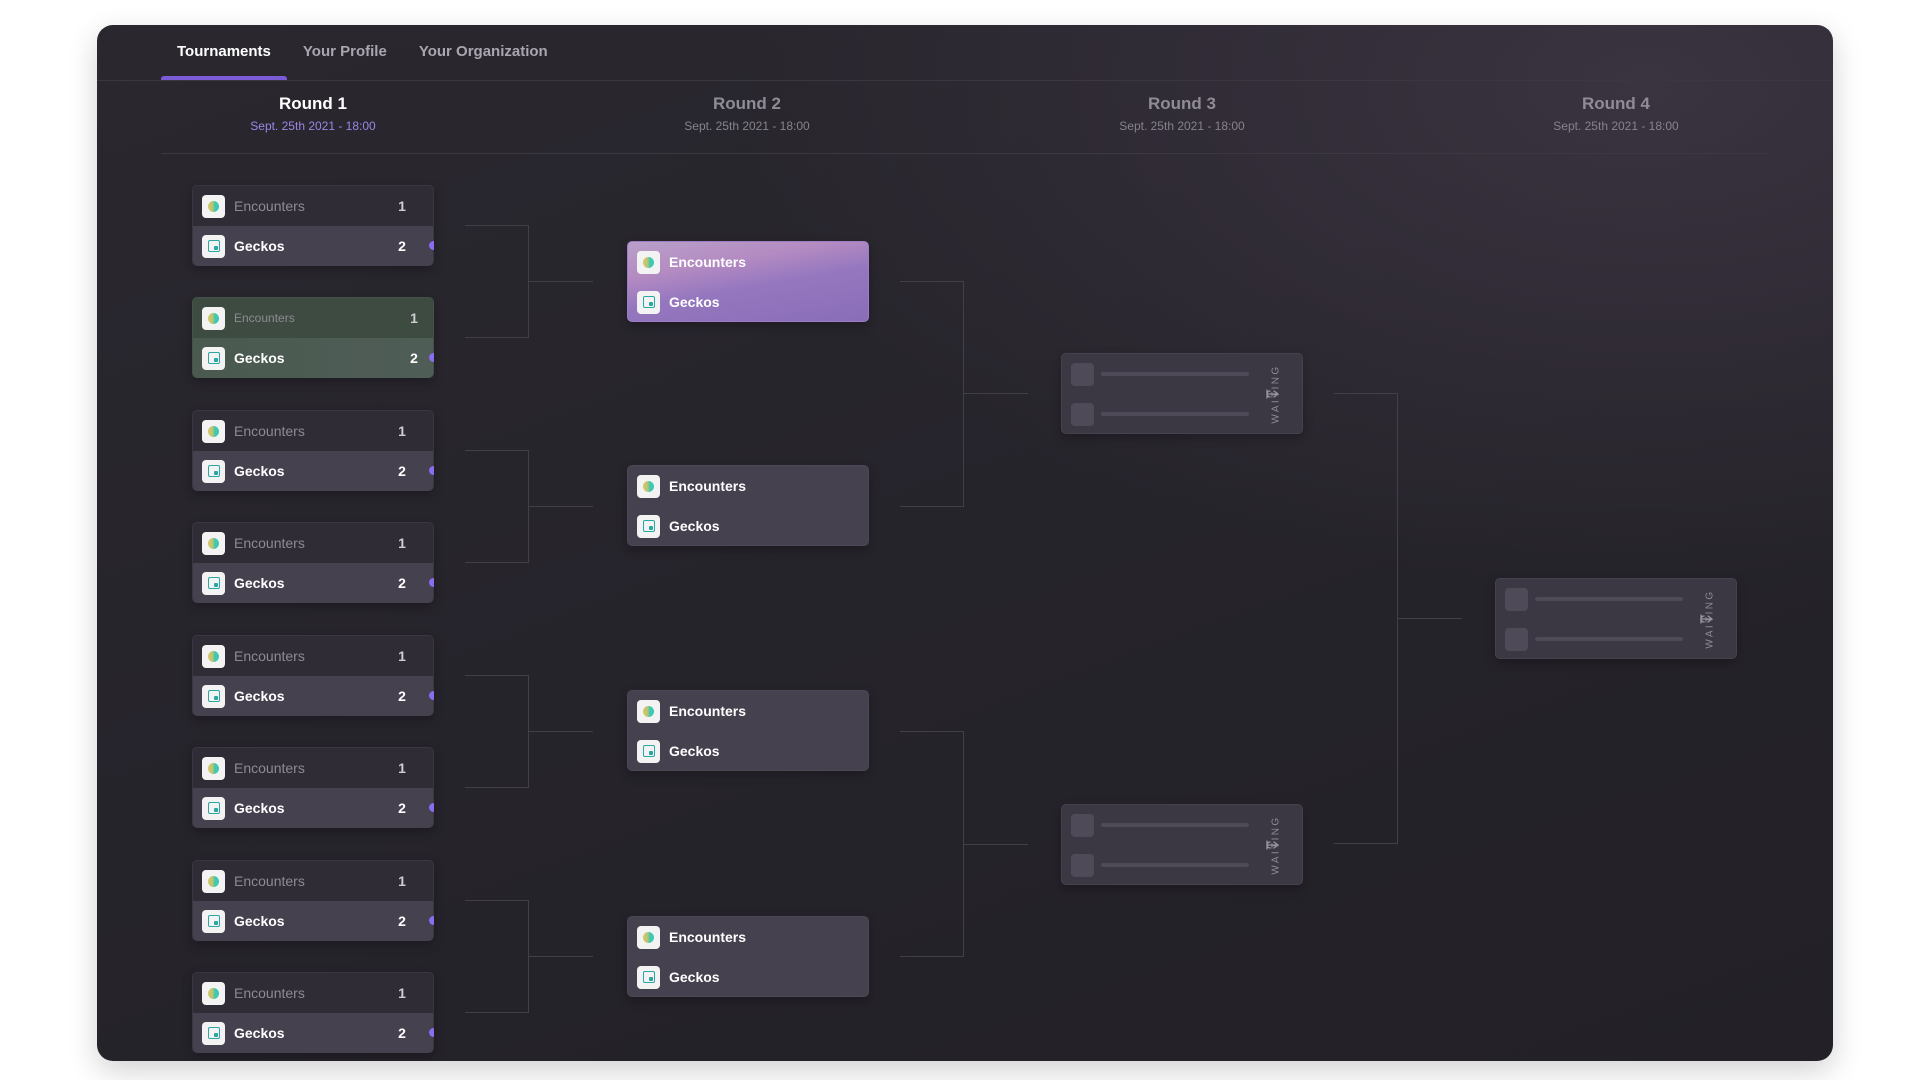 This screenshot has height=1080, width=1920. I want to click on match-card-highlighted: Encounters 1 Geckos 2, so click(313, 337).